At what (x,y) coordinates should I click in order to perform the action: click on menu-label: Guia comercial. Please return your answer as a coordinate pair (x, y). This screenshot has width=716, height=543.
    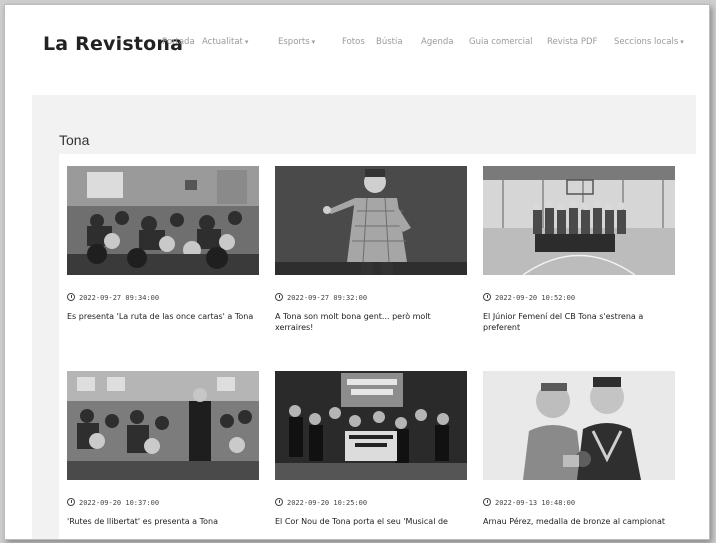
    Looking at the image, I should click on (501, 42).